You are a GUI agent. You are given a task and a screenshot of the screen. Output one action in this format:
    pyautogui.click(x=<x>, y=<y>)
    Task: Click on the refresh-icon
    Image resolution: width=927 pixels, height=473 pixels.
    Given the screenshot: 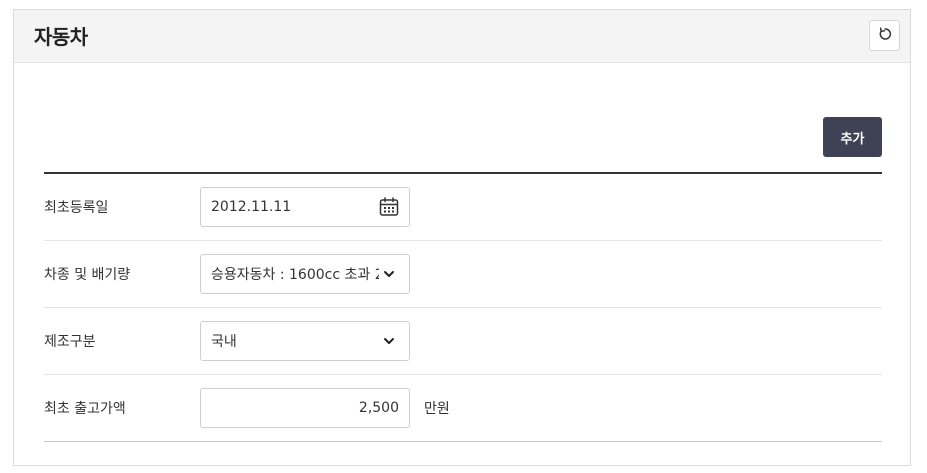 What is the action you would take?
    pyautogui.click(x=885, y=36)
    